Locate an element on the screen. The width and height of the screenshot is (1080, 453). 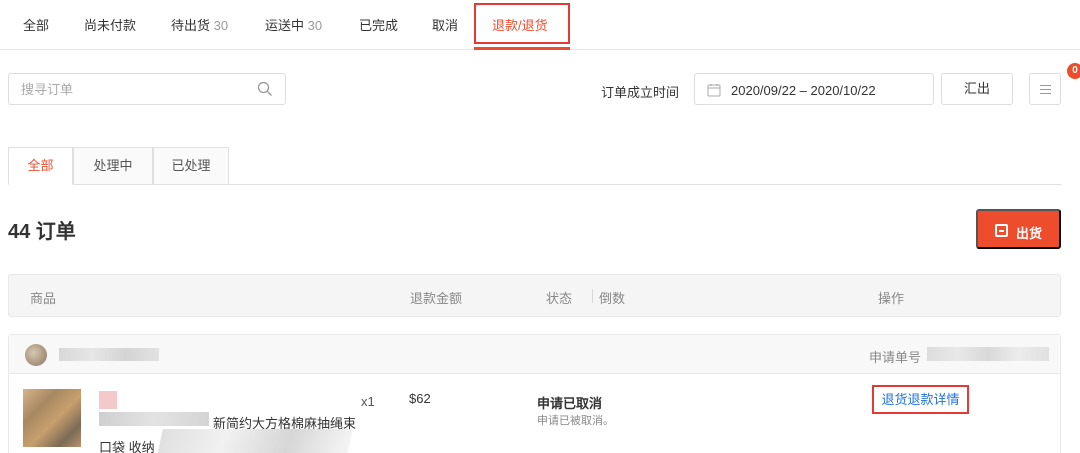
redacted-buyer-name is located at coordinates (109, 354).